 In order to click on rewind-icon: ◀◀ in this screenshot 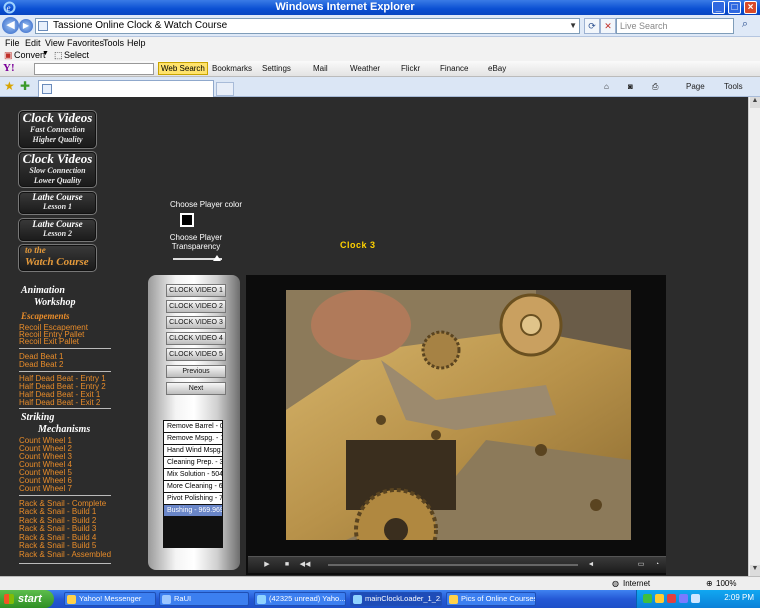, I will do `click(305, 565)`.